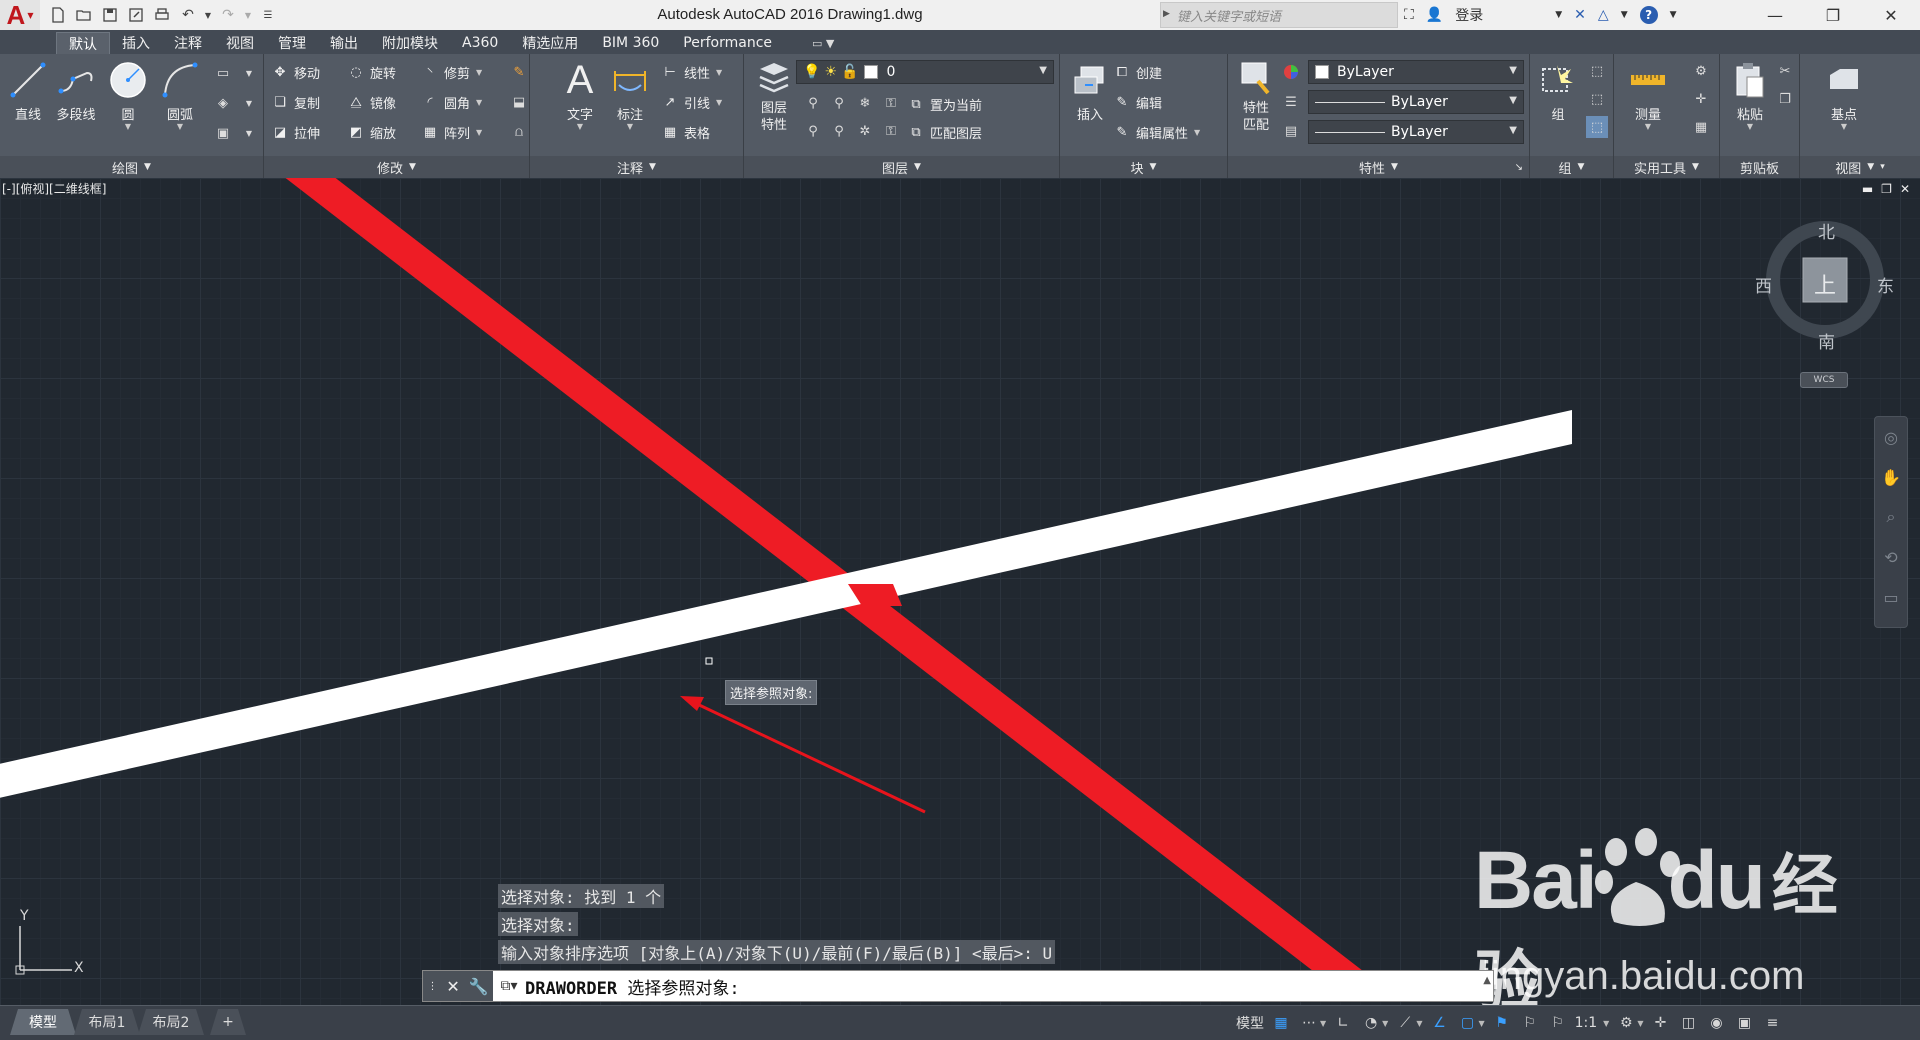  I want to click on tab-view: 视图, so click(240, 43).